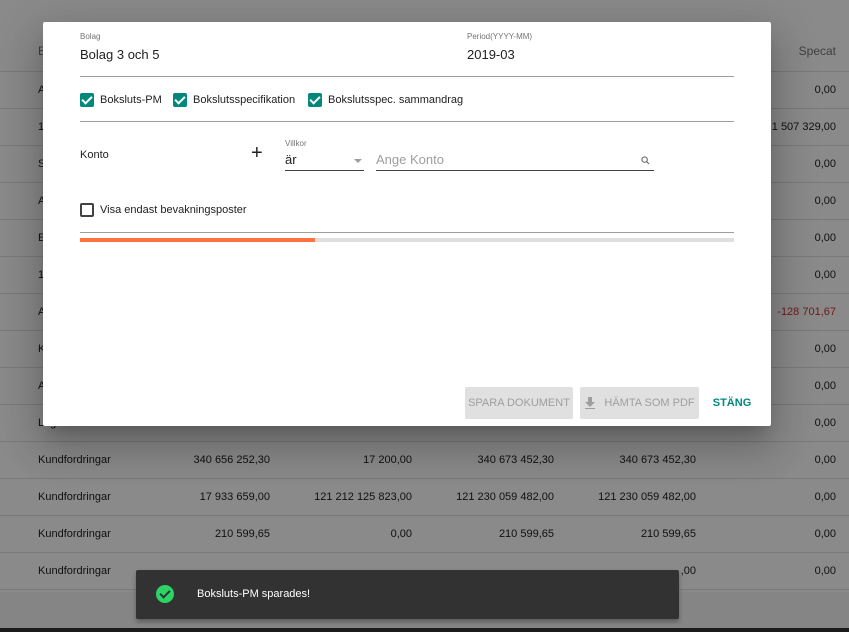 This screenshot has height=632, width=849. What do you see at coordinates (87, 100) in the screenshot?
I see `checkbox-boksluts-pm` at bounding box center [87, 100].